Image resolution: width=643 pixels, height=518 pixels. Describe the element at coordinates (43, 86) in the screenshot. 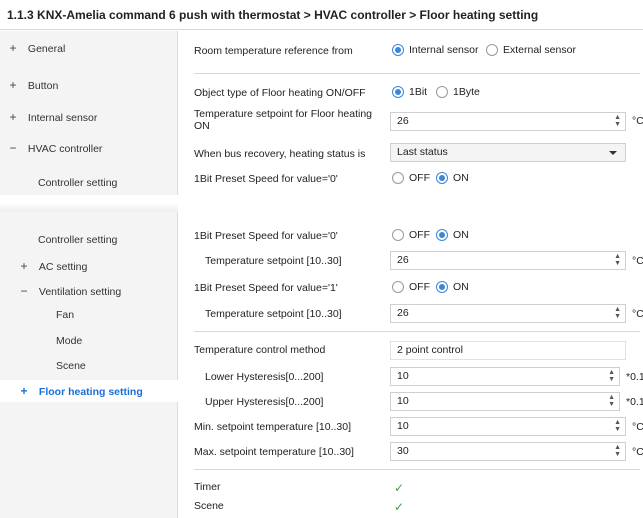

I see `sidebar-item-label: Button` at that location.